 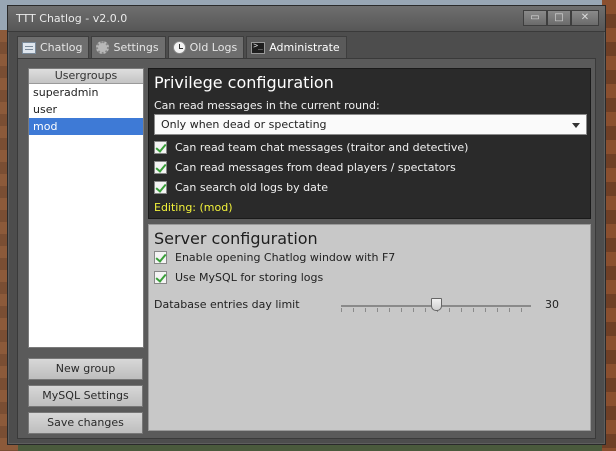 I want to click on mysql-settings-button: MySQL Settings, so click(x=85, y=396).